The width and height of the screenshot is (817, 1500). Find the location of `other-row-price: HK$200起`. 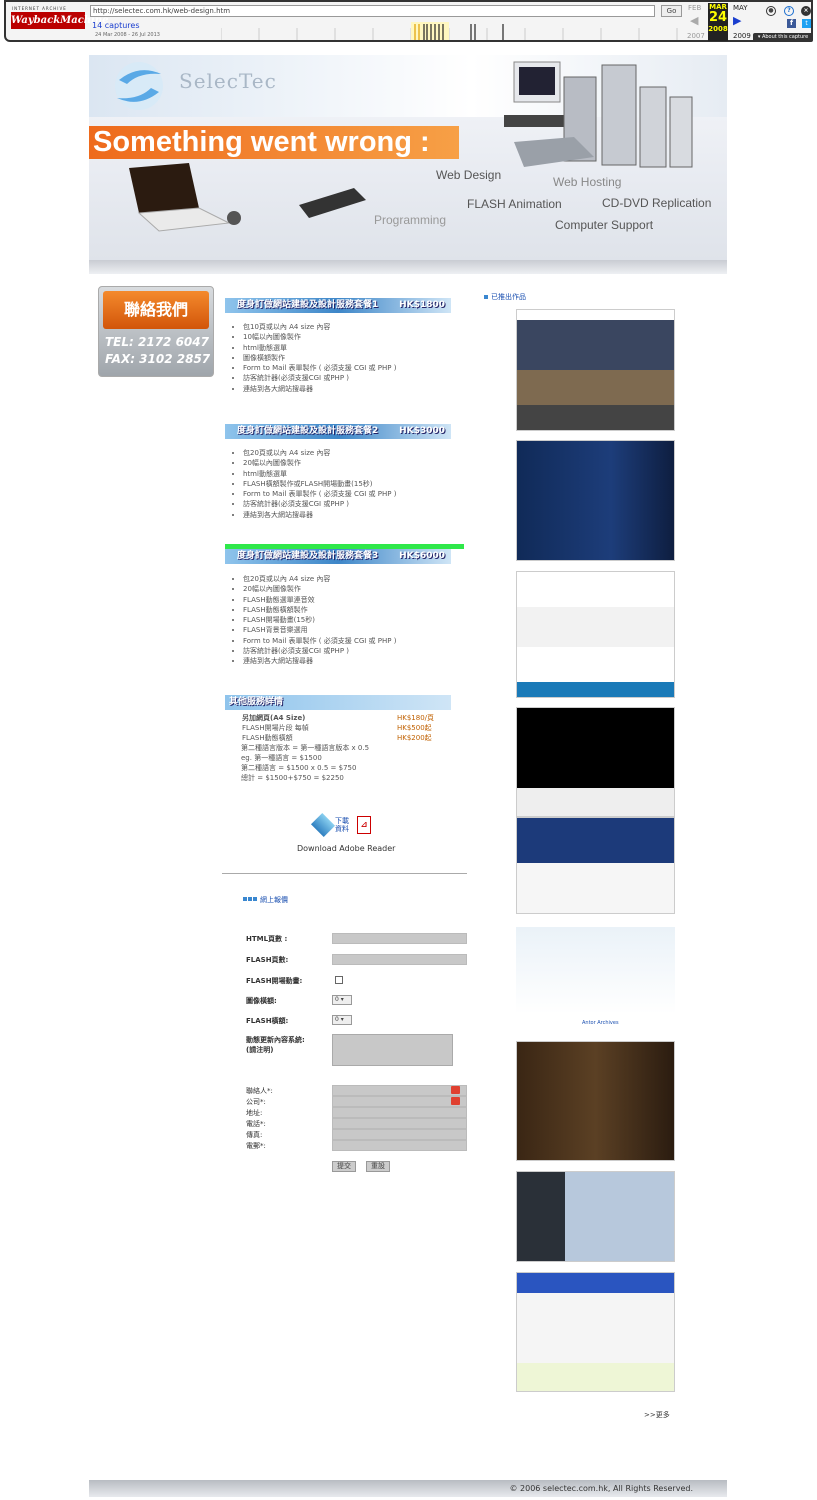

other-row-price: HK$200起 is located at coordinates (414, 738).